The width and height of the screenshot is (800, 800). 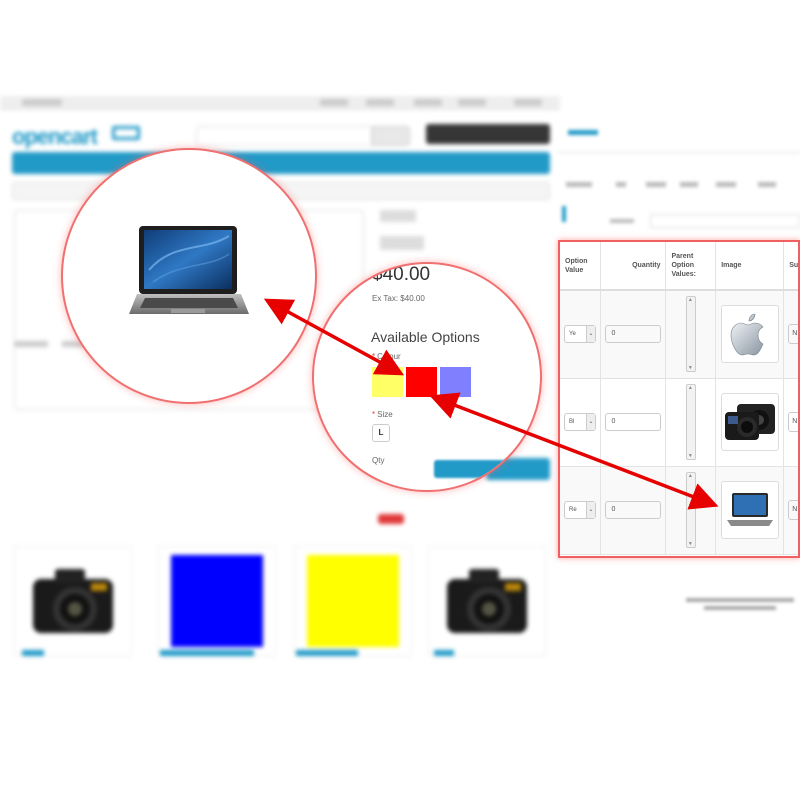 I want to click on search-input, so click(x=284, y=136).